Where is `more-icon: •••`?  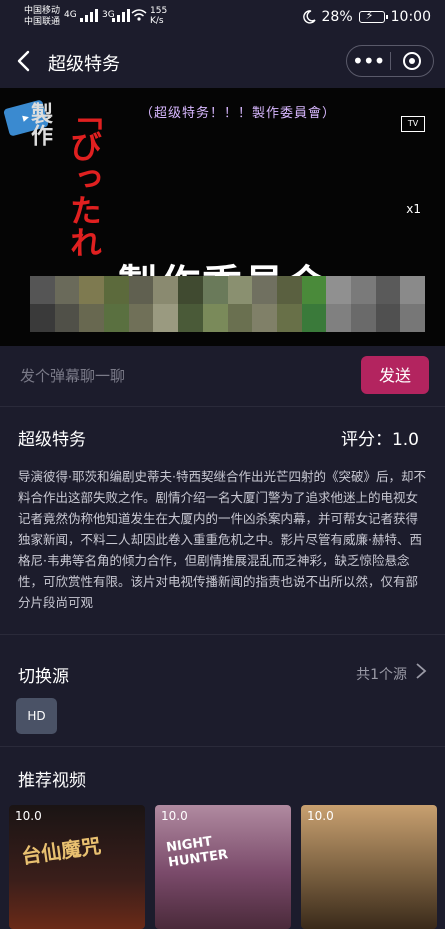
more-icon: ••• is located at coordinates (368, 61).